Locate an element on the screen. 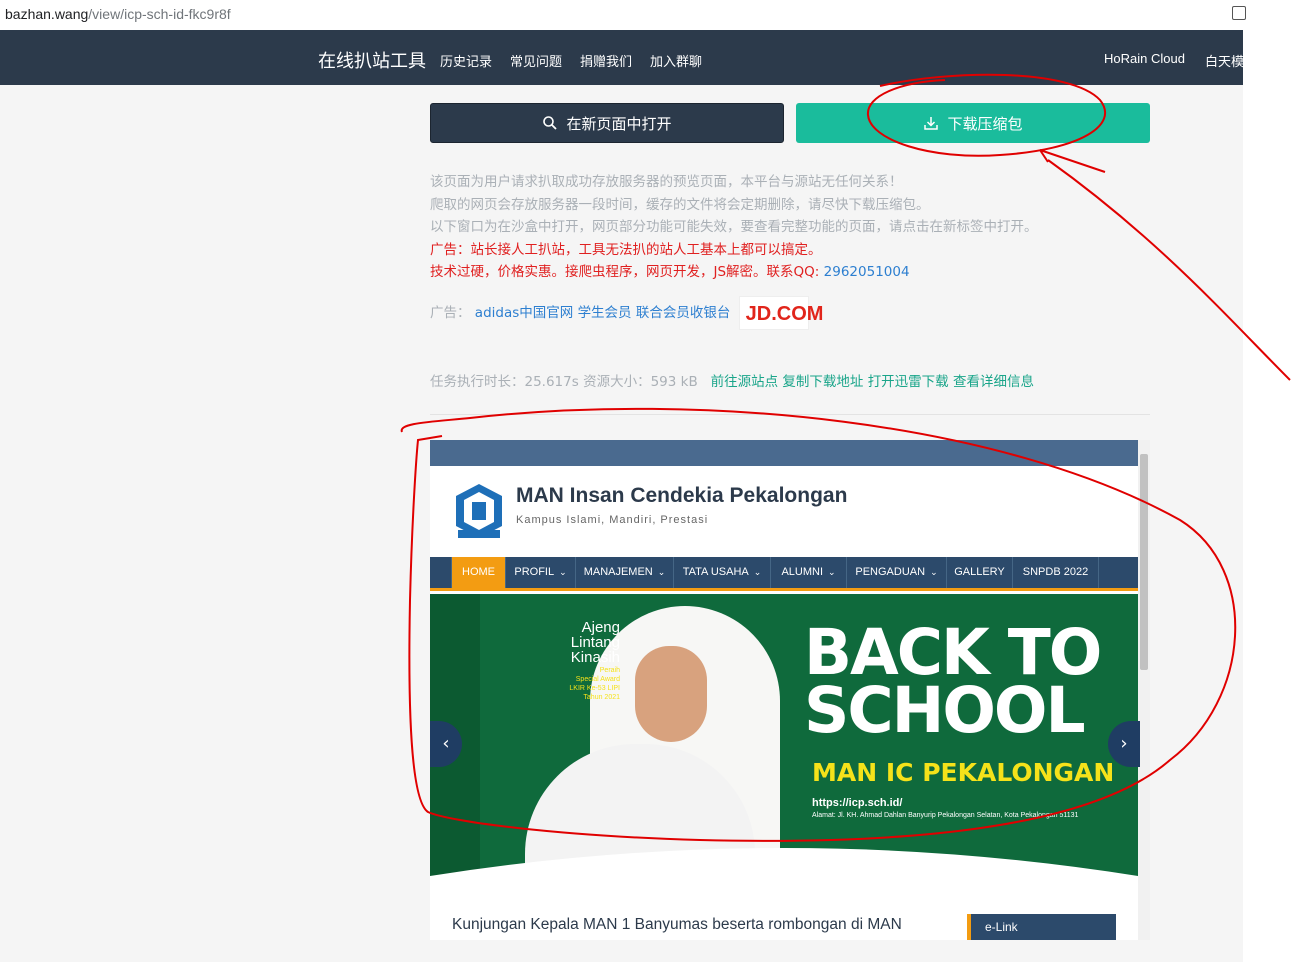  link-copy-download: 复制下载地址 is located at coordinates (822, 382).